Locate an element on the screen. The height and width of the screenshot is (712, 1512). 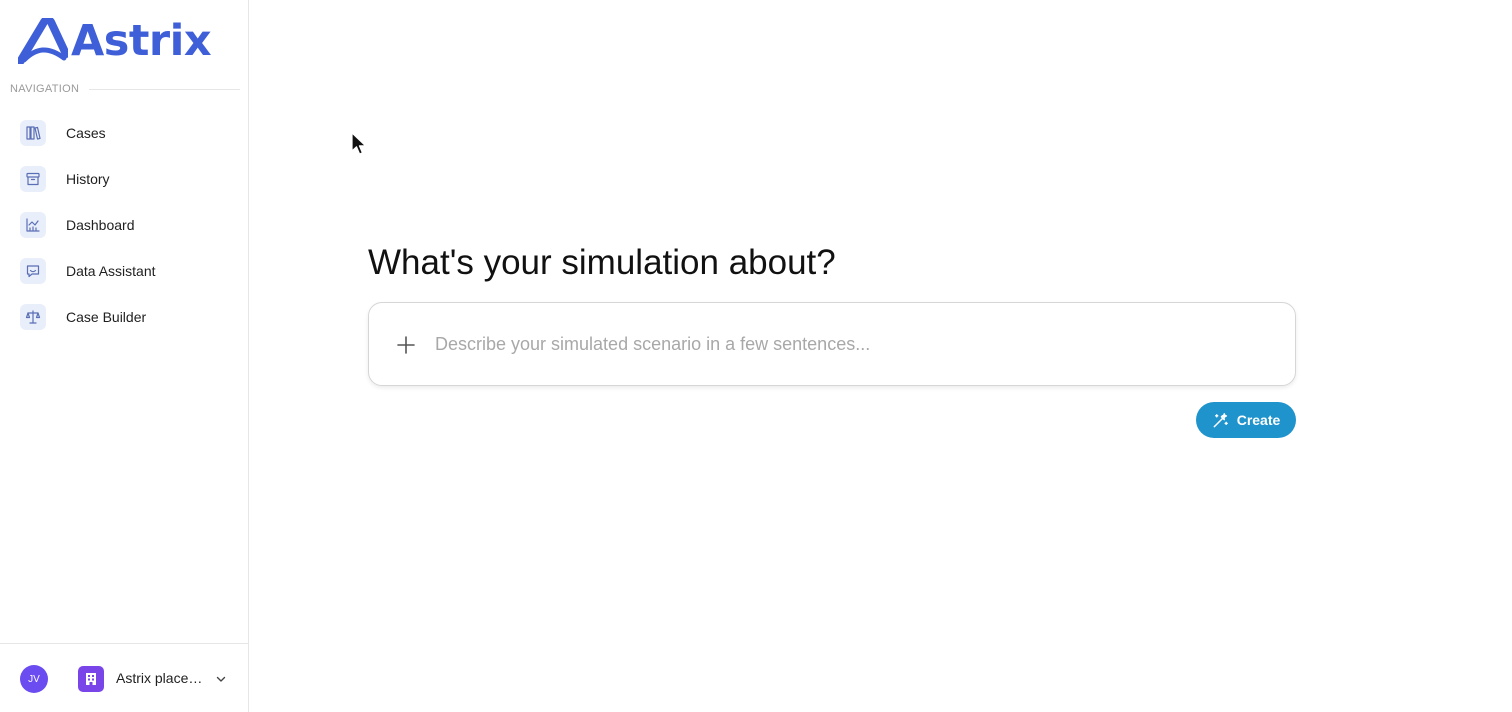
create-button: Create is located at coordinates (1246, 420).